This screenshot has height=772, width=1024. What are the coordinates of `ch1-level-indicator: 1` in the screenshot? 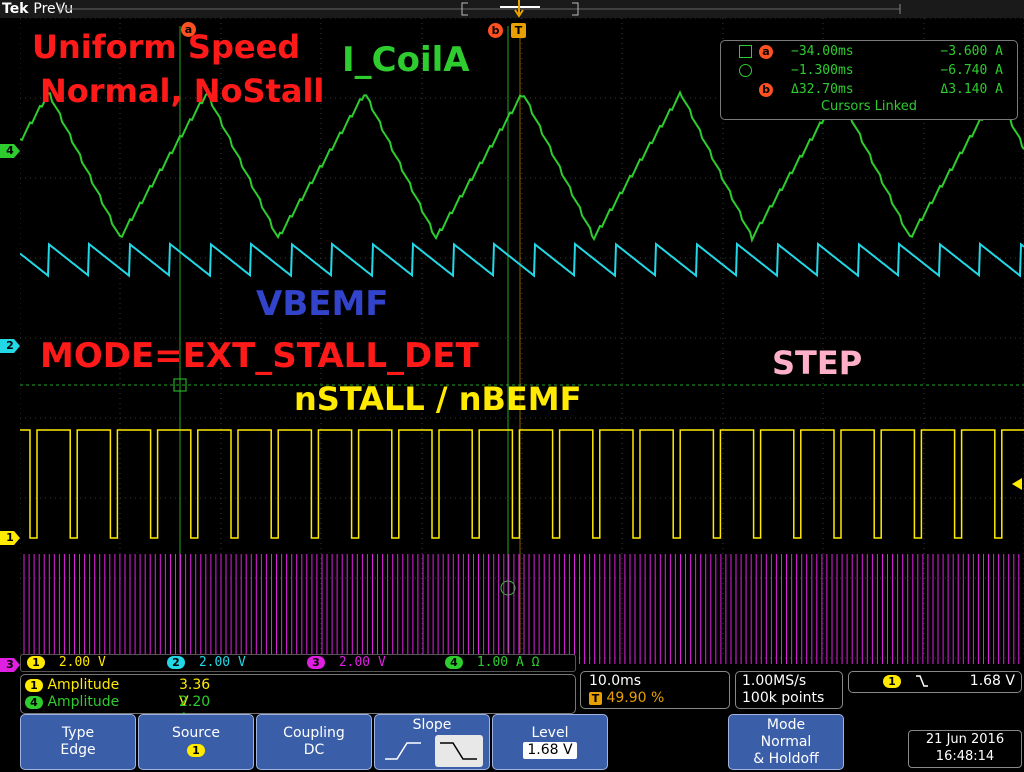 It's located at (10, 538).